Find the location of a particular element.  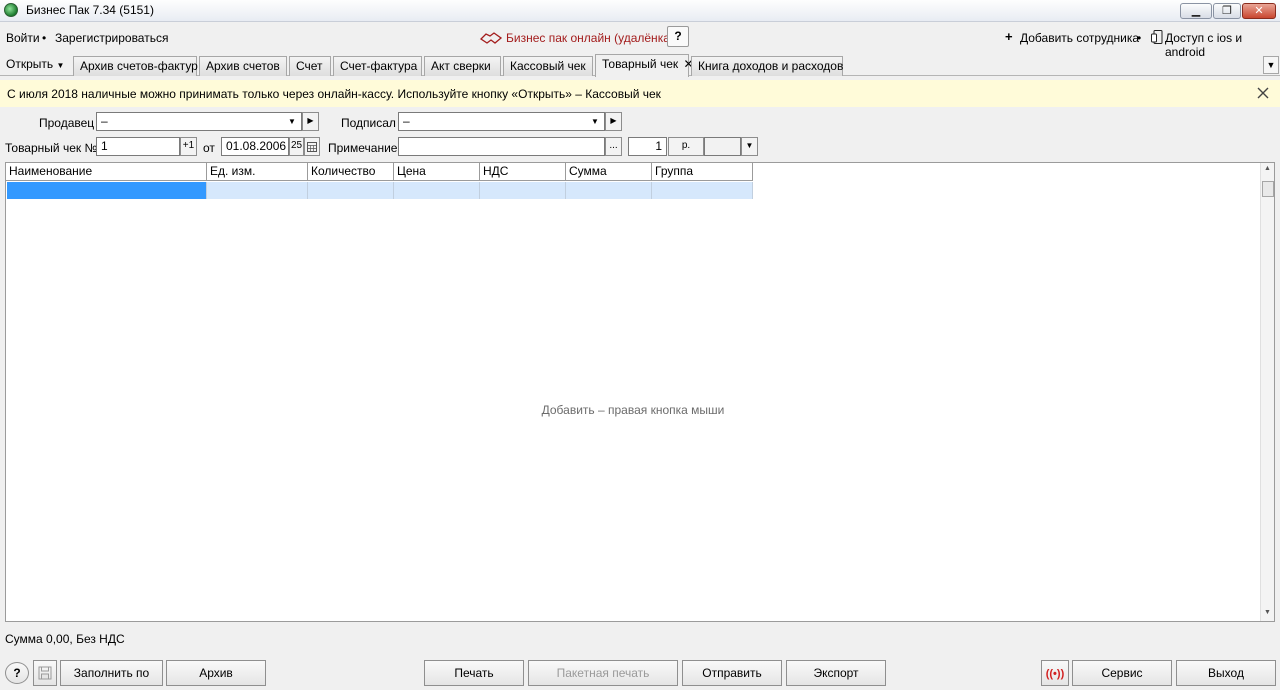

archive-button: Архив is located at coordinates (216, 673).